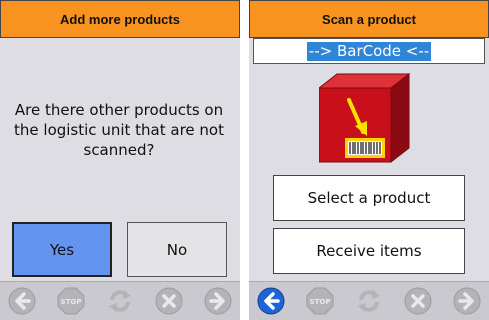 The height and width of the screenshot is (320, 489). I want to click on no-button: No, so click(177, 249).